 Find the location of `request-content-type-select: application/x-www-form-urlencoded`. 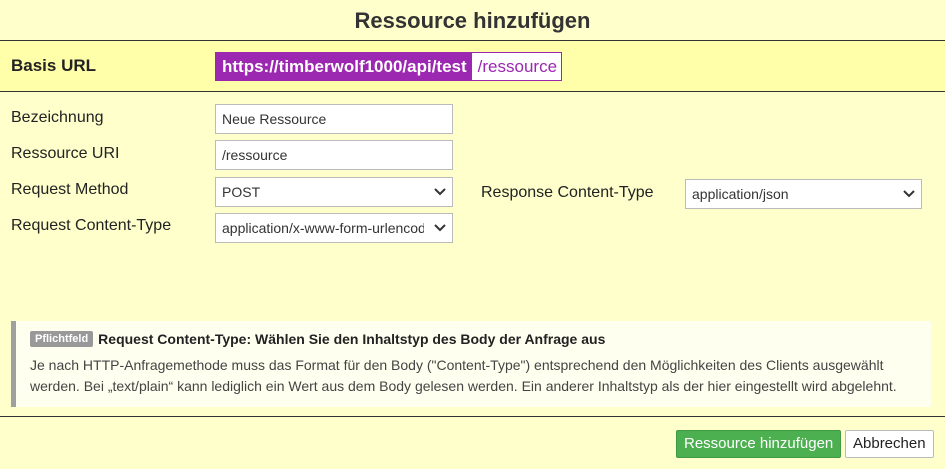

request-content-type-select: application/x-www-form-urlencoded is located at coordinates (334, 228).